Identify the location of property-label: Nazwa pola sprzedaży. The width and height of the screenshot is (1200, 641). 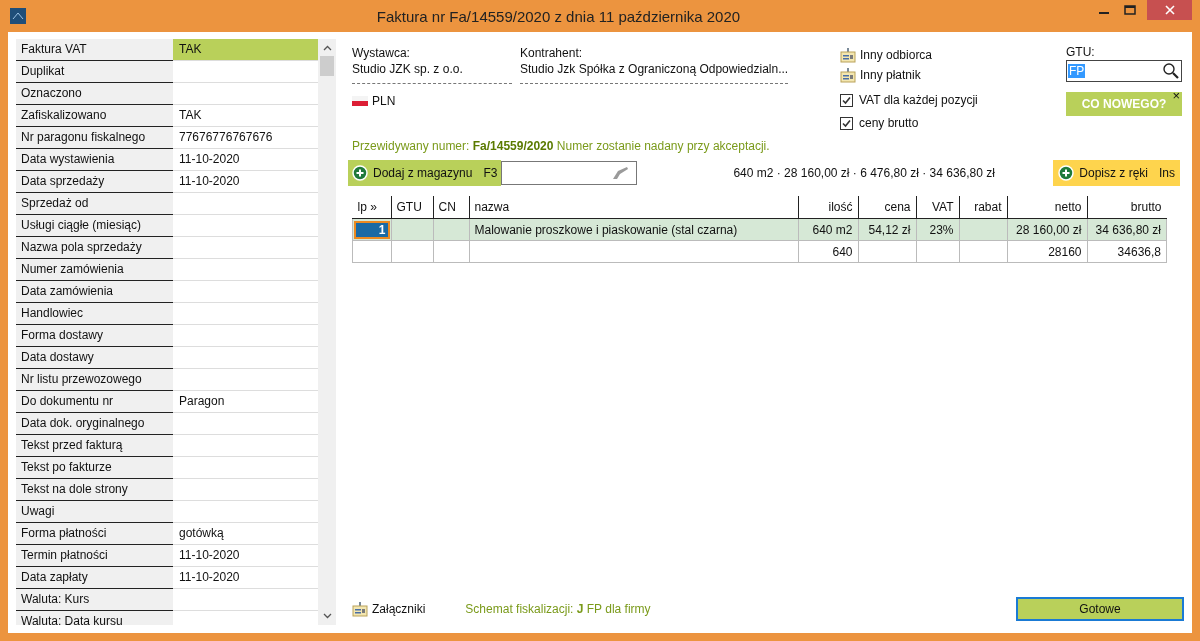
(94, 247).